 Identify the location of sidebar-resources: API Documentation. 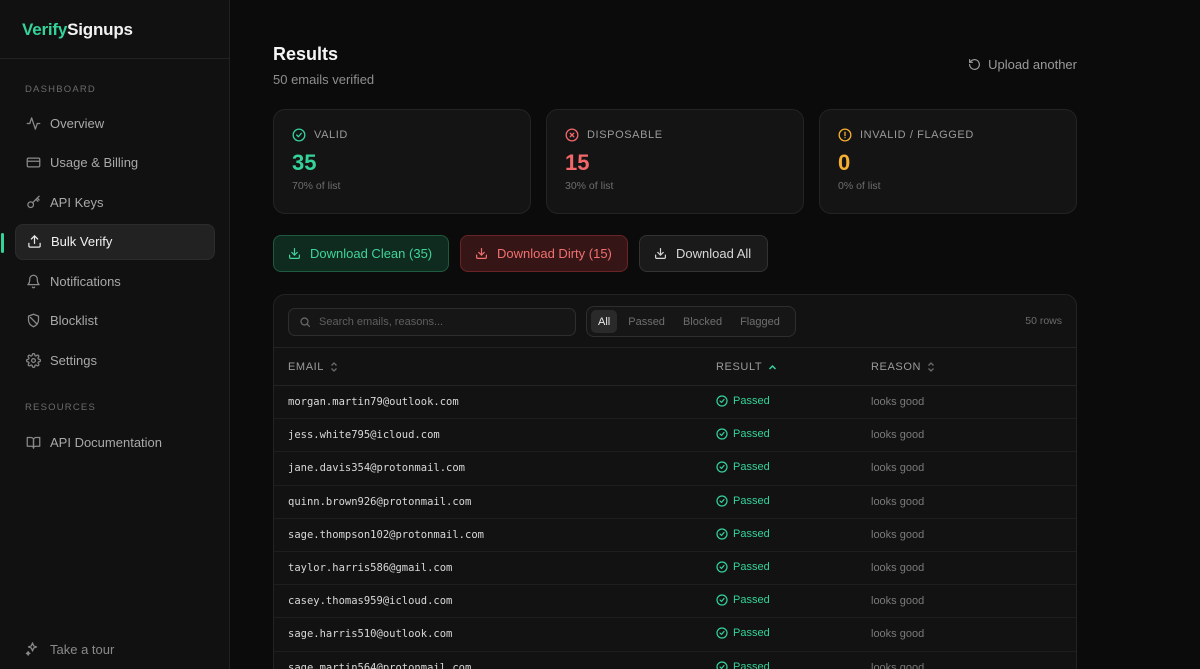
(115, 444).